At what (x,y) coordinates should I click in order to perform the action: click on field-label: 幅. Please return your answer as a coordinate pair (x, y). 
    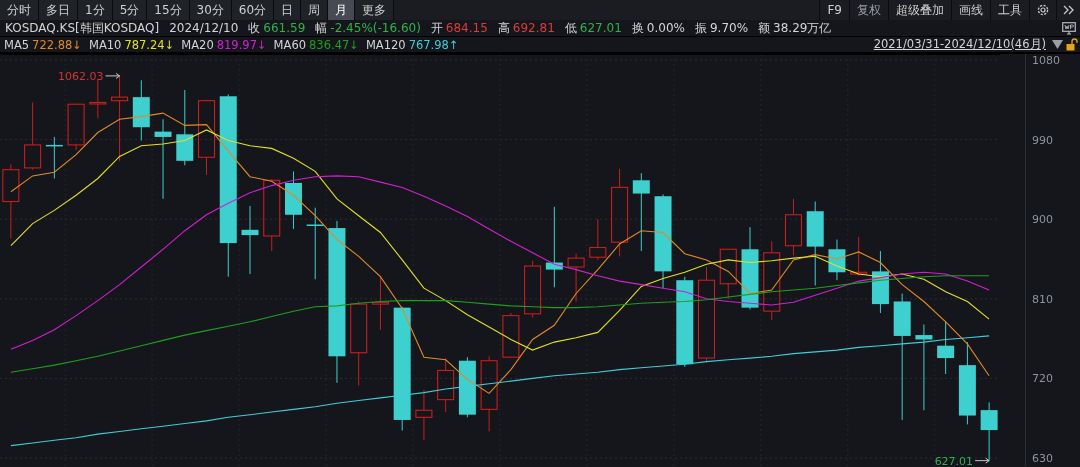
    Looking at the image, I should click on (321, 28).